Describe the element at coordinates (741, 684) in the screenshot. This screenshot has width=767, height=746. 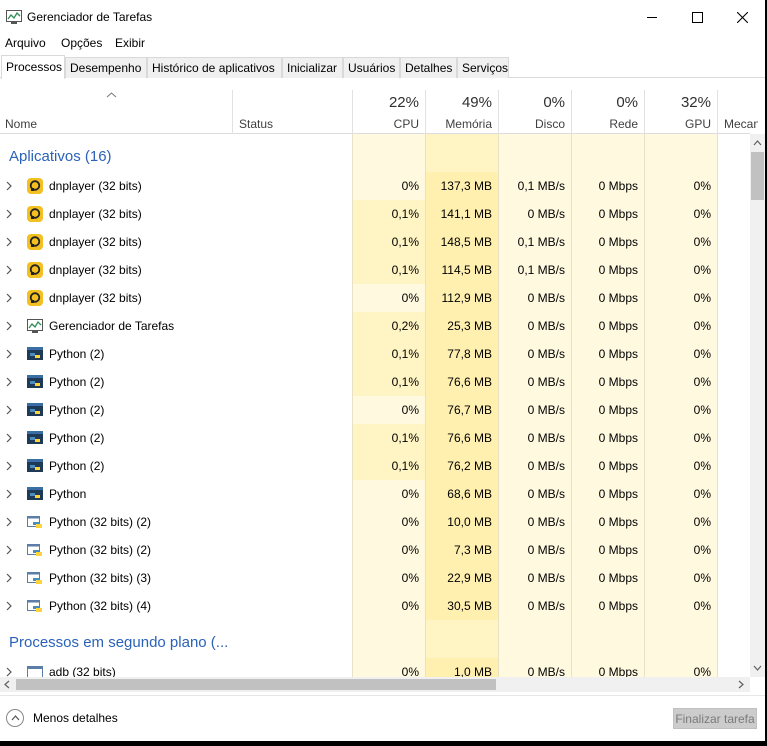
I see `scroll-right-icon` at that location.